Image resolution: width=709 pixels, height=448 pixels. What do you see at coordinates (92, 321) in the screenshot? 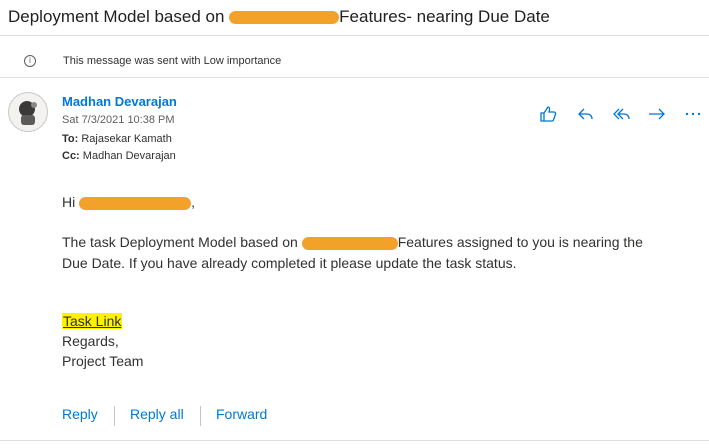
I see `task-link: Task Link` at bounding box center [92, 321].